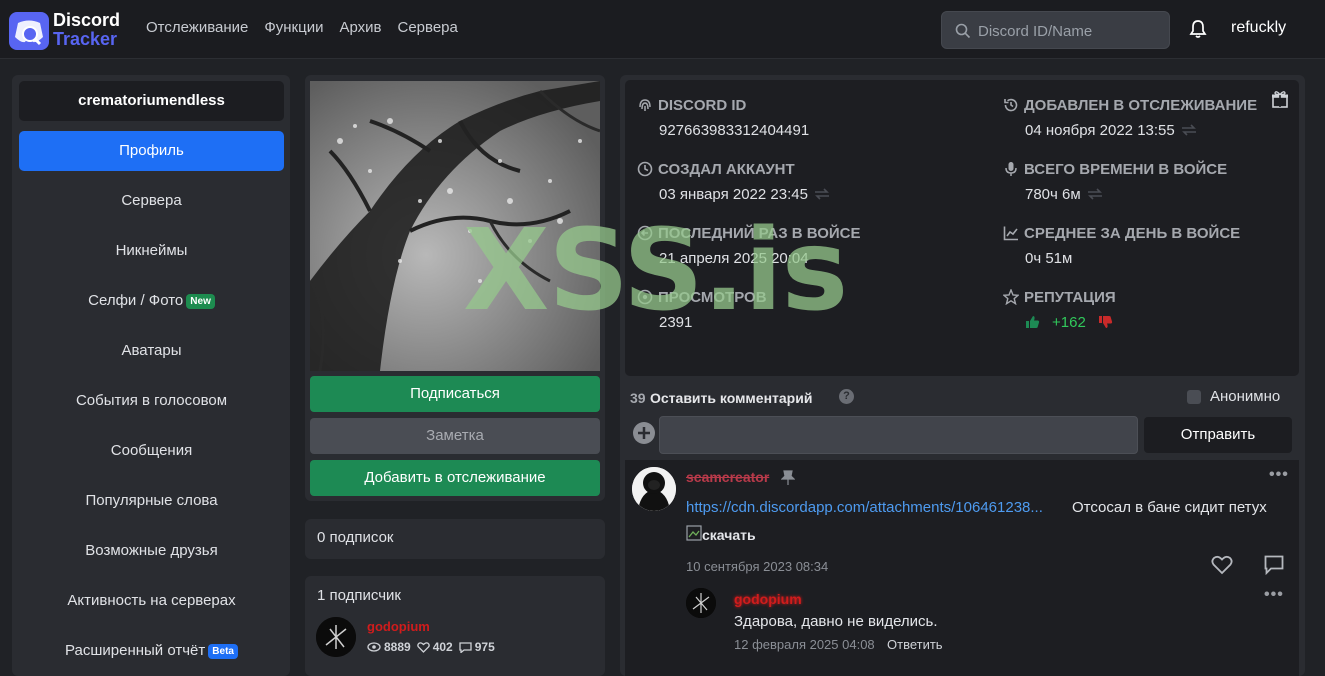  I want to click on sidebar-item-selfie: Селфи / Фото New, so click(151, 301).